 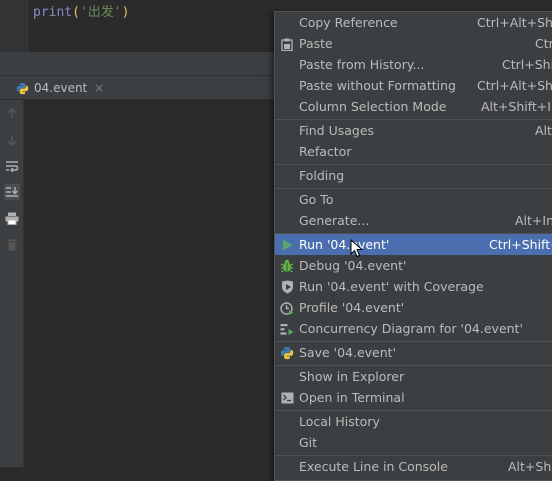 What do you see at coordinates (337, 130) in the screenshot?
I see `menu-item-label: Find Usages` at bounding box center [337, 130].